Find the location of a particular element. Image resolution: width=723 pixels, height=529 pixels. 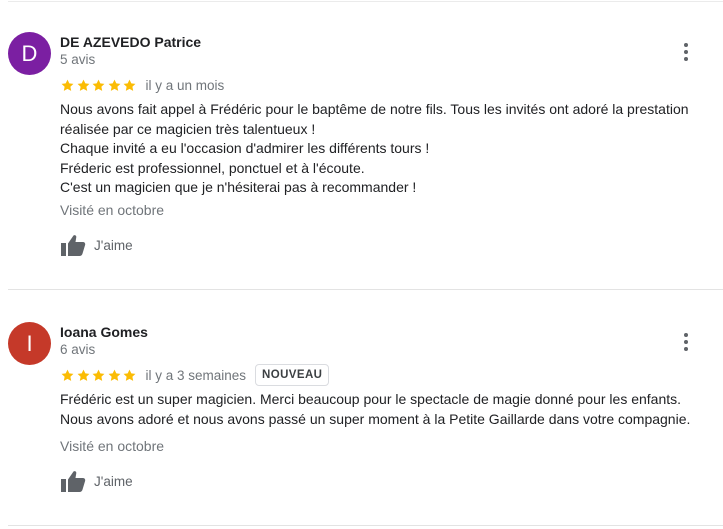

new-badge: NOUVEAU is located at coordinates (292, 375).